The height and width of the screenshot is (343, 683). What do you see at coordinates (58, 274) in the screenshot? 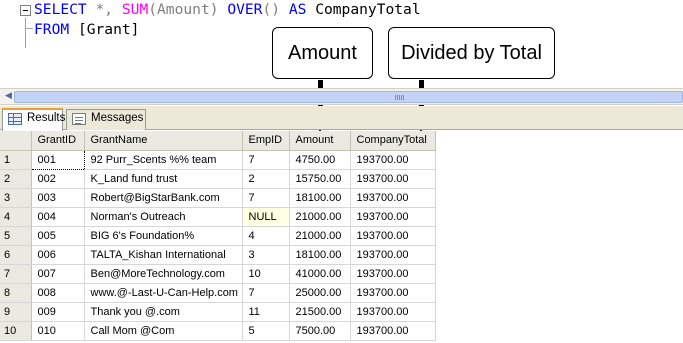
I see `grant-id-cell: 007` at bounding box center [58, 274].